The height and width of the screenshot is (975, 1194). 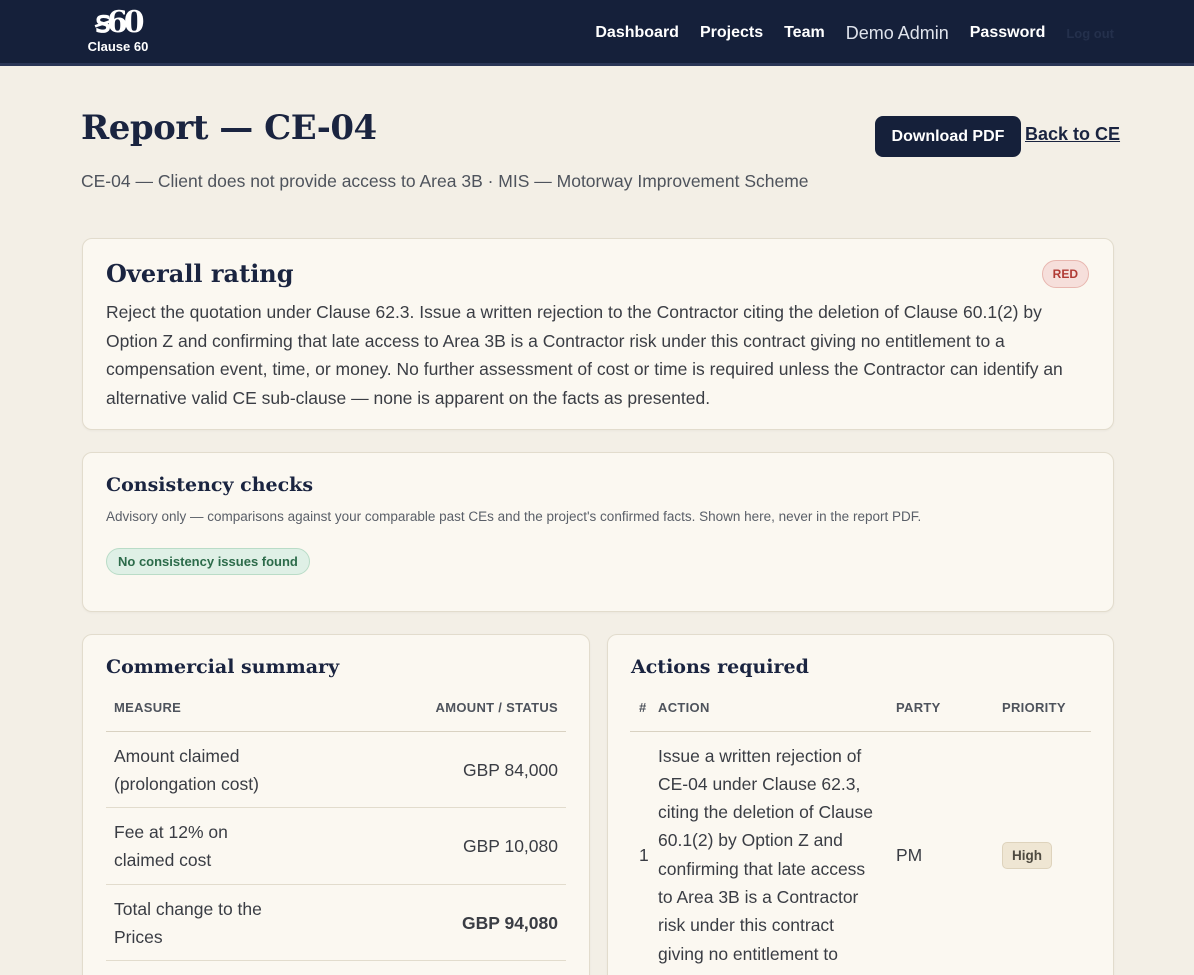 I want to click on column-header-party: PARTY, so click(x=949, y=708).